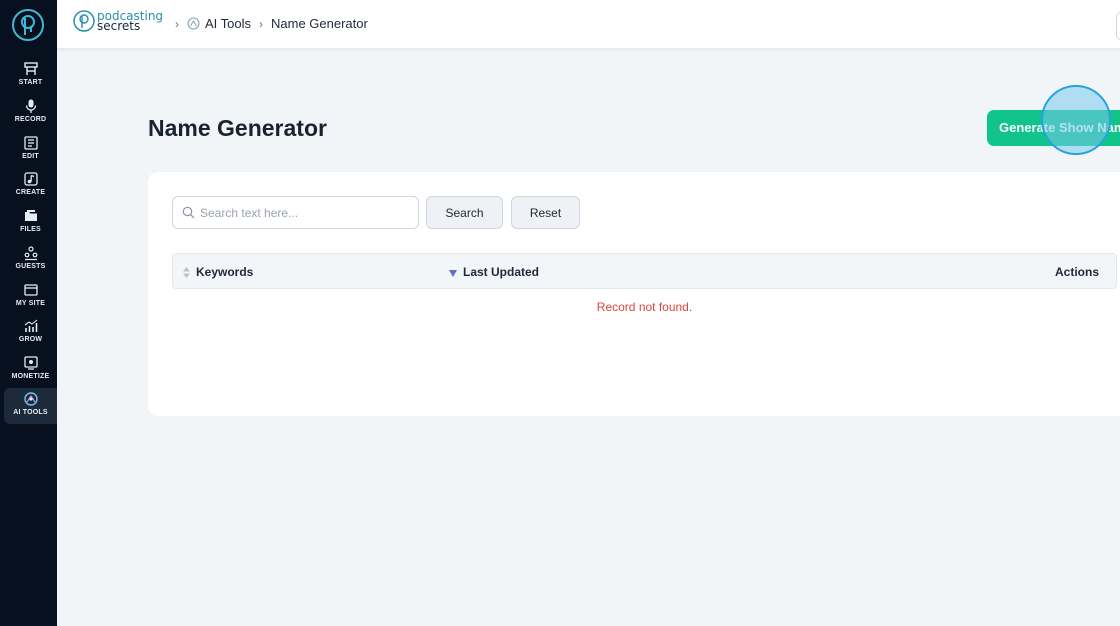 This screenshot has width=1120, height=626. I want to click on sidebar-item-start: START, so click(30, 76).